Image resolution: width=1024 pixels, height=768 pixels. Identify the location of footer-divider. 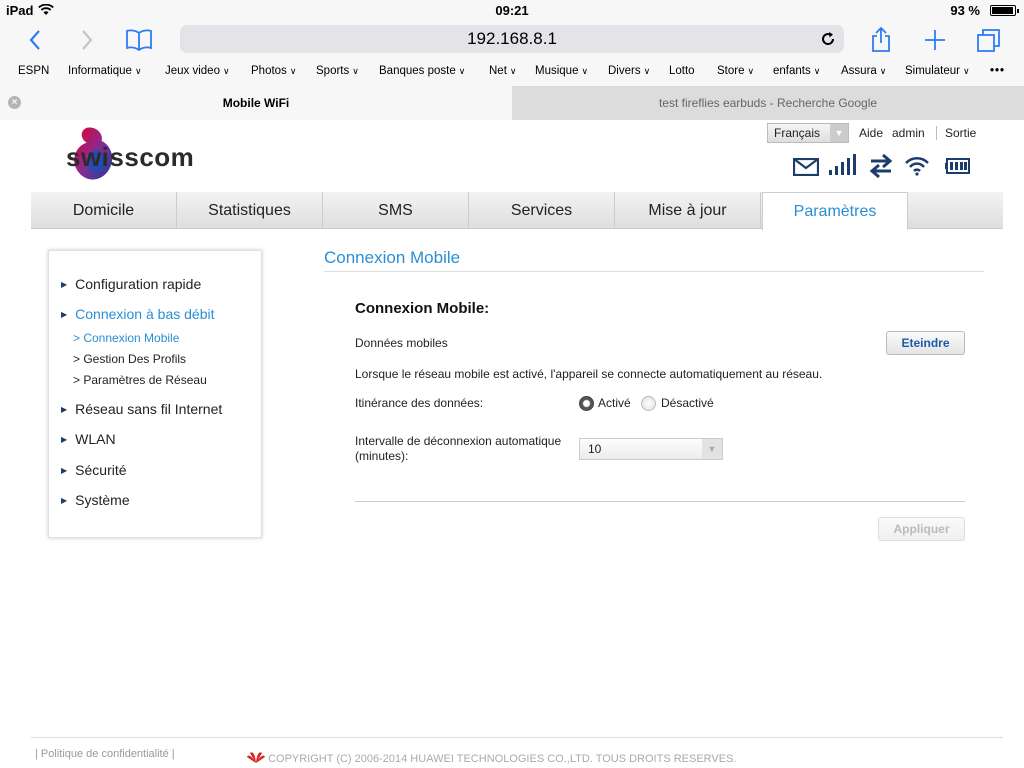
(517, 737).